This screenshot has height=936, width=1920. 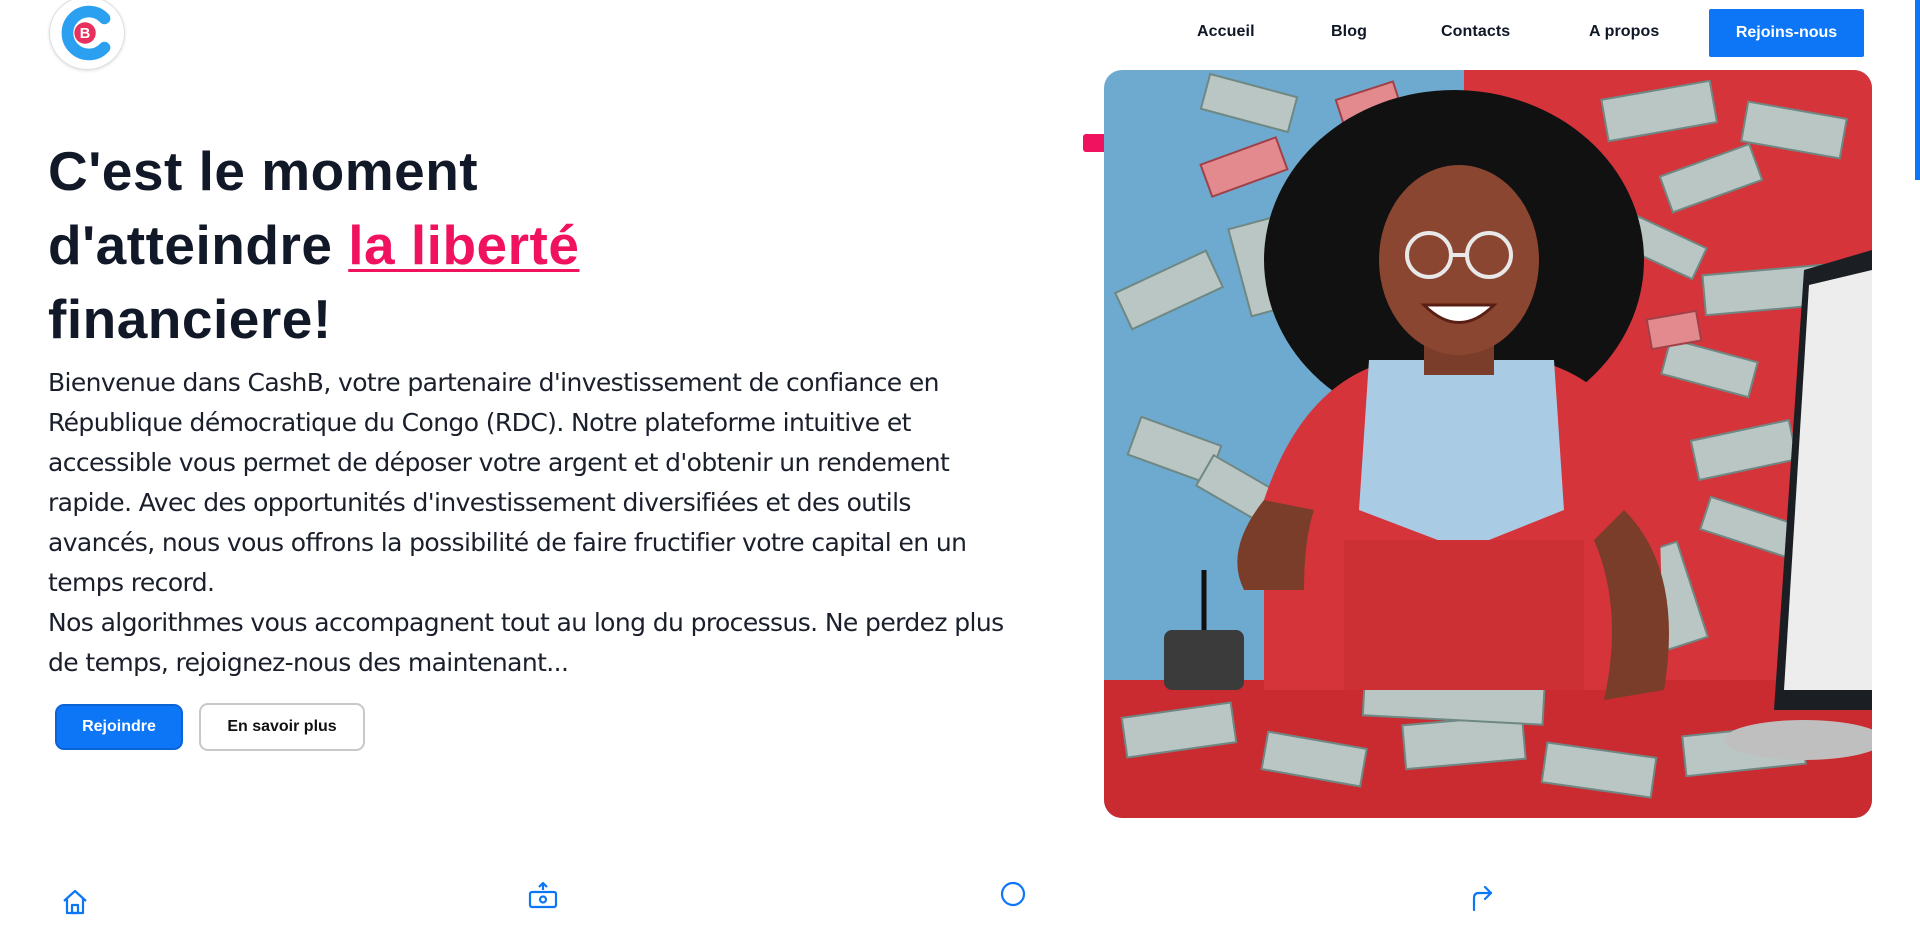 What do you see at coordinates (282, 727) in the screenshot?
I see `learn-more-button: En savoir plus` at bounding box center [282, 727].